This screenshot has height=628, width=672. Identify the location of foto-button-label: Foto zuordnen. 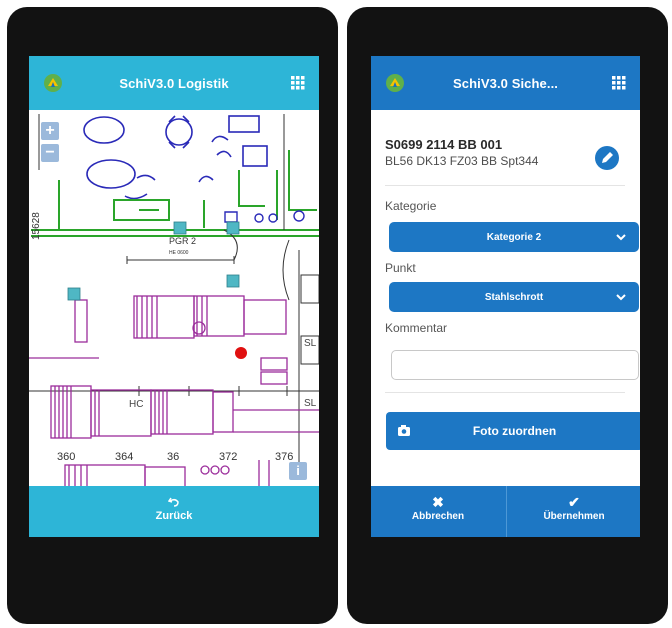
(514, 431).